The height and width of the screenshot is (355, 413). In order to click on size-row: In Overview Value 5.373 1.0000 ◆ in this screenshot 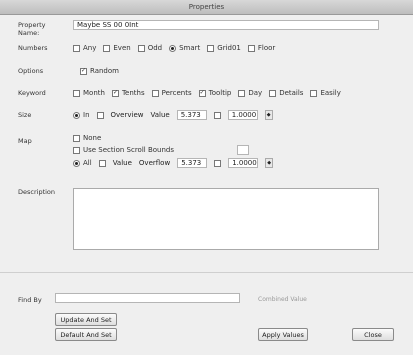, I will do `click(173, 115)`.